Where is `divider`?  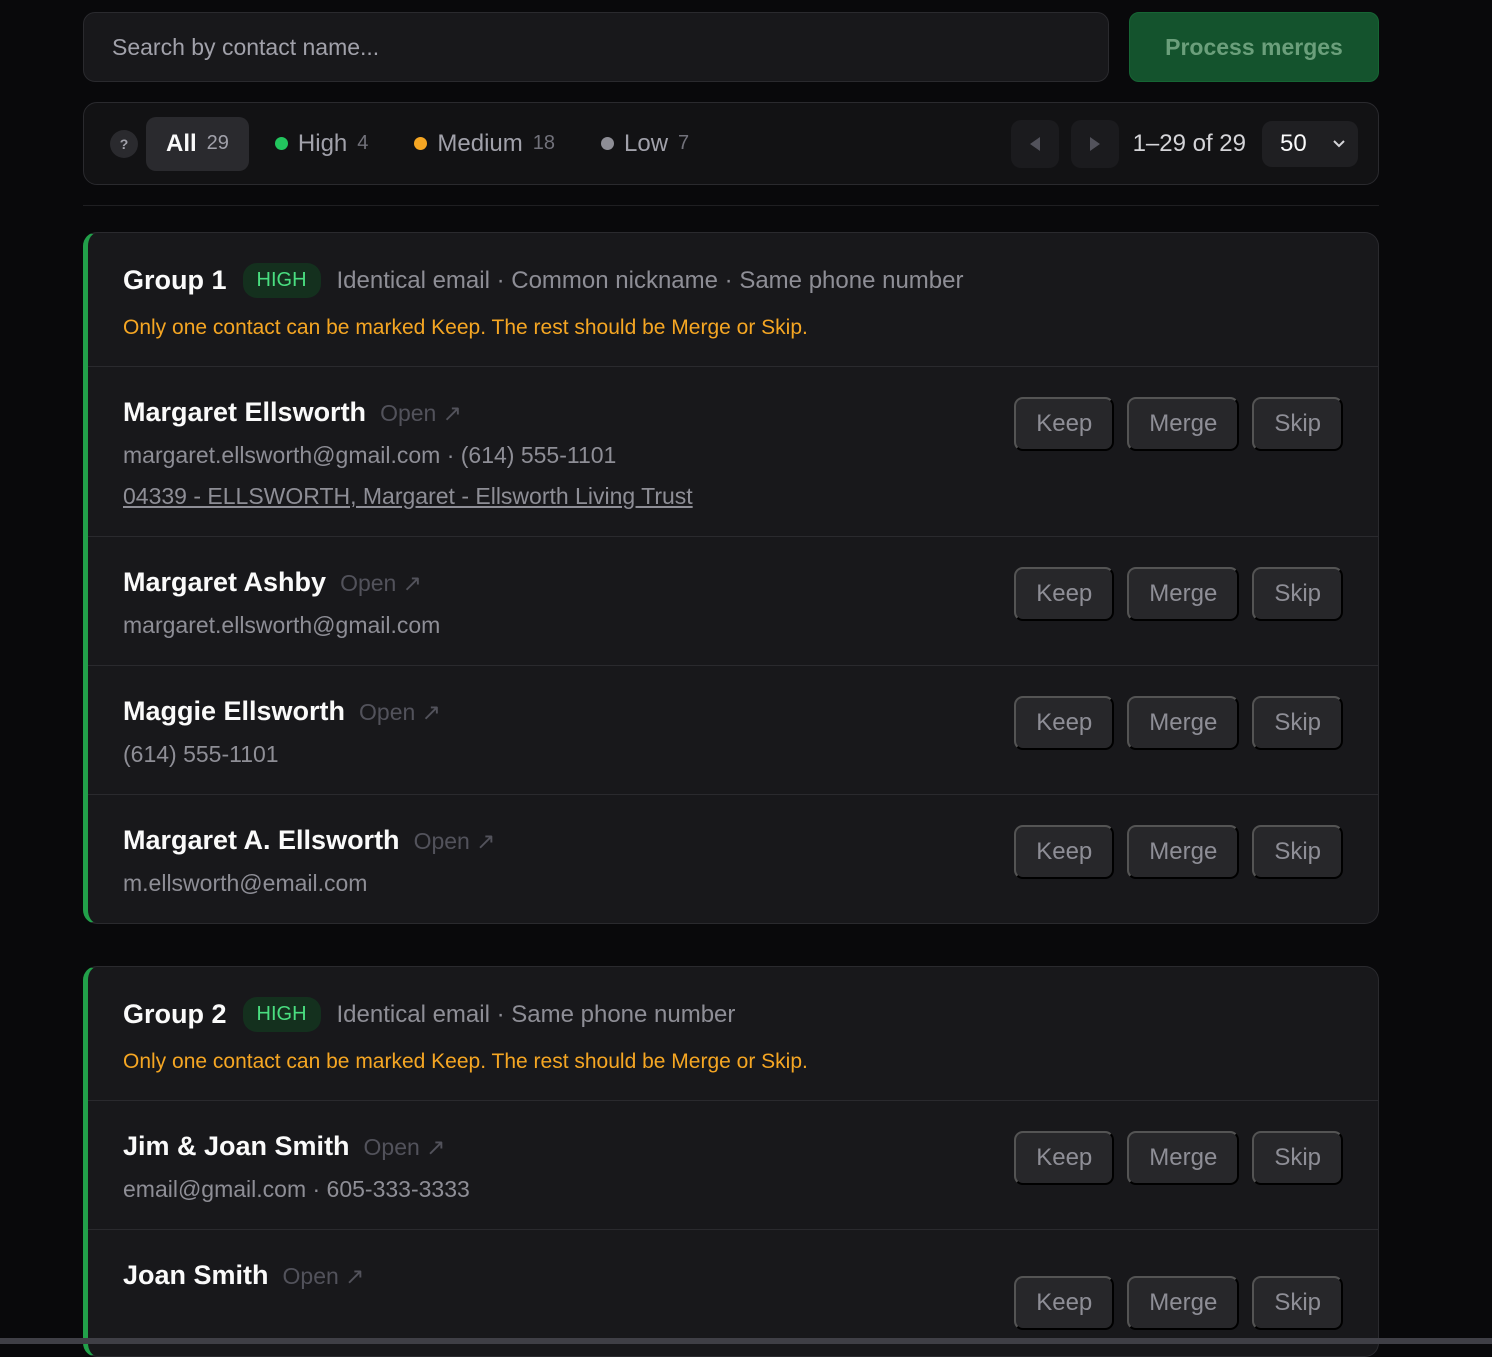
divider is located at coordinates (731, 205).